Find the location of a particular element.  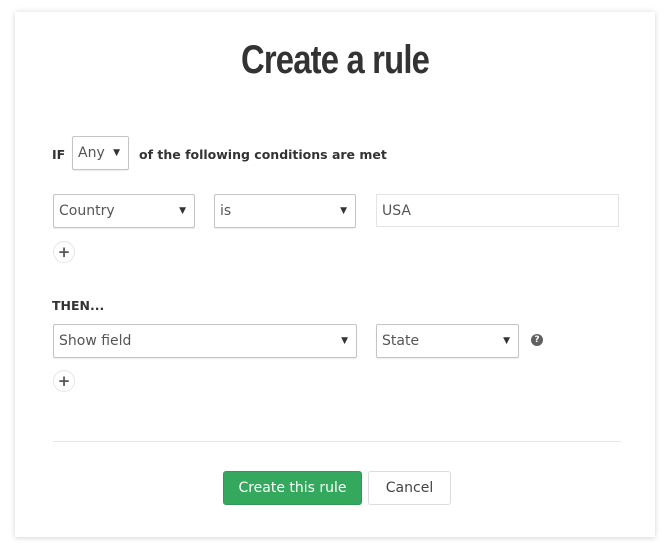

target-field-select: State ▼ is located at coordinates (447, 341).